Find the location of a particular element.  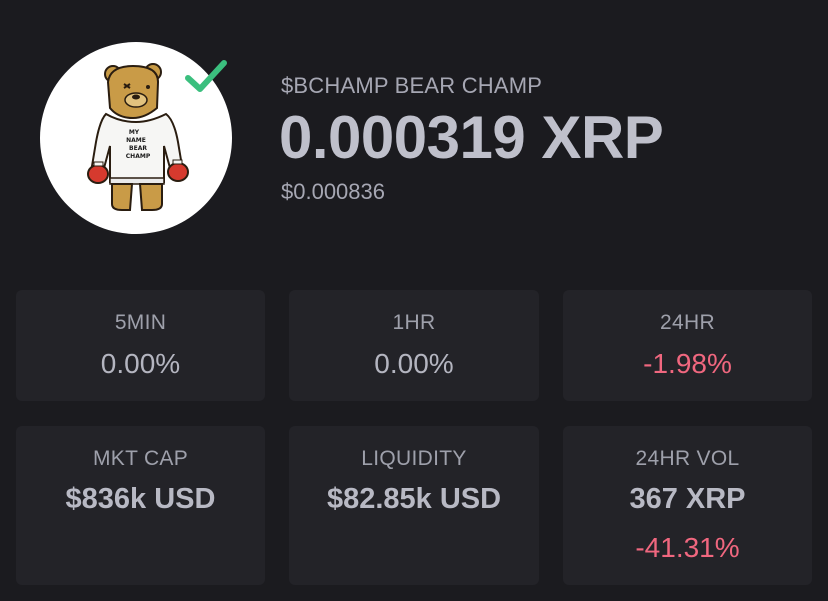

stat-label: MKT CAP is located at coordinates (140, 458).